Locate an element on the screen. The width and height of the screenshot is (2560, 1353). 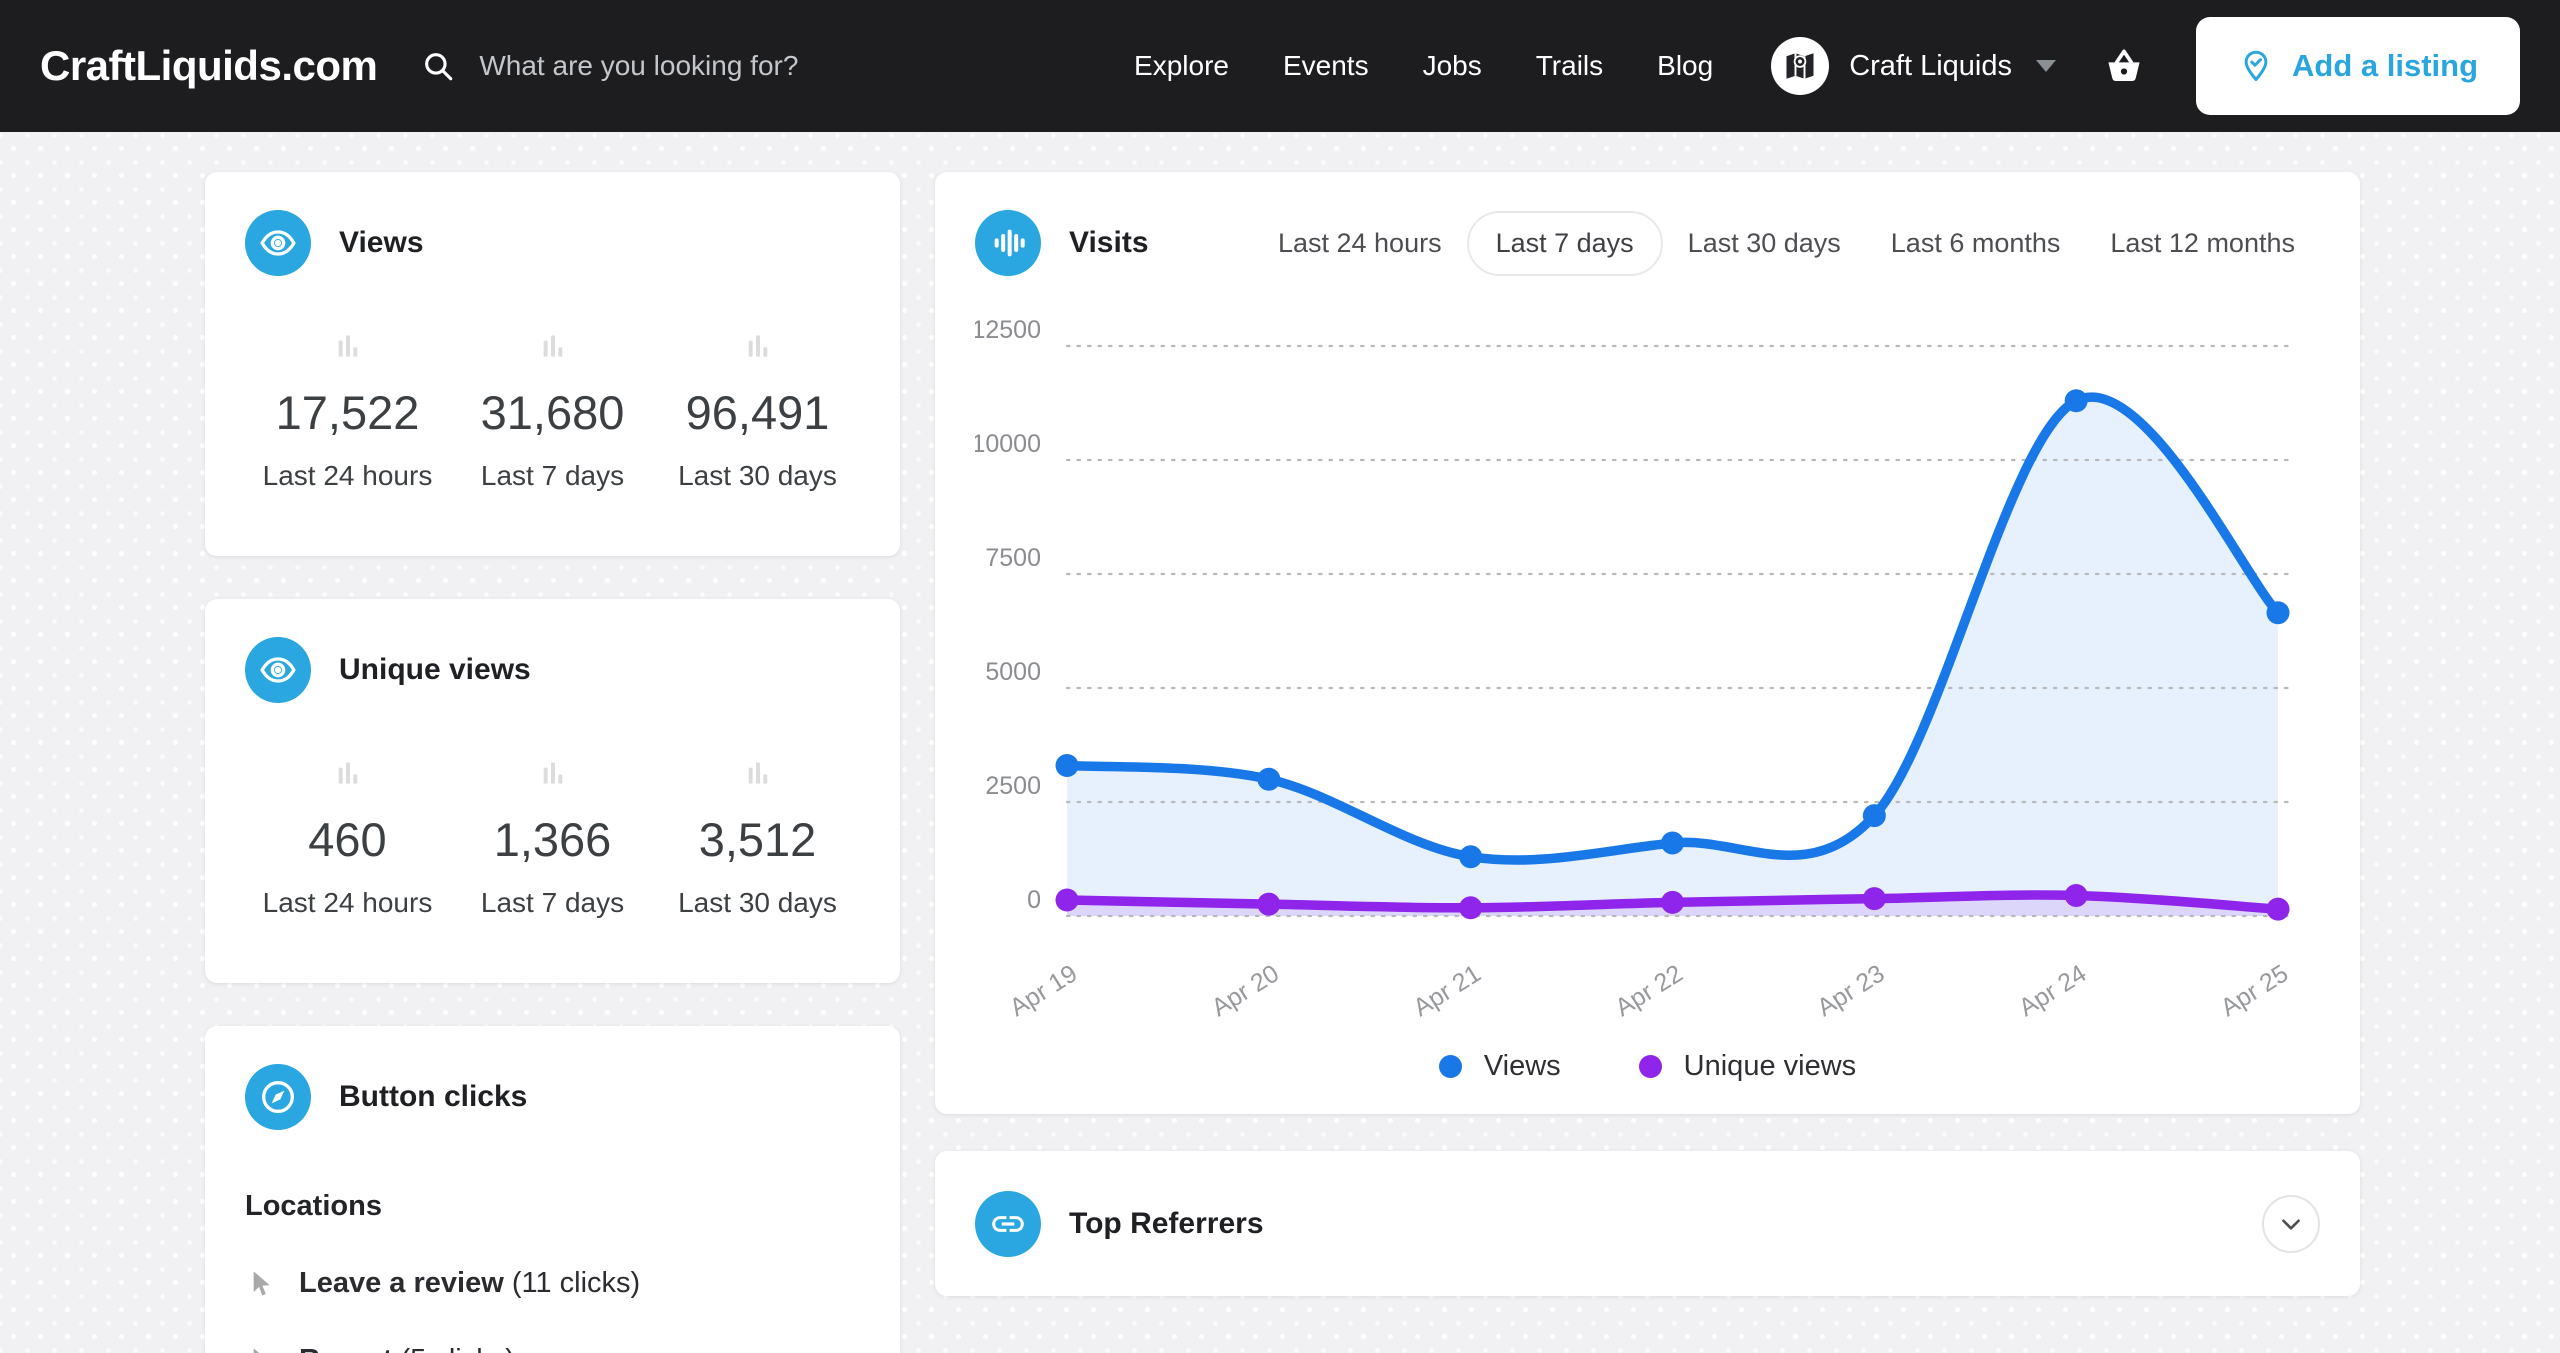
add-listing-button: Add a listing is located at coordinates (2358, 66).